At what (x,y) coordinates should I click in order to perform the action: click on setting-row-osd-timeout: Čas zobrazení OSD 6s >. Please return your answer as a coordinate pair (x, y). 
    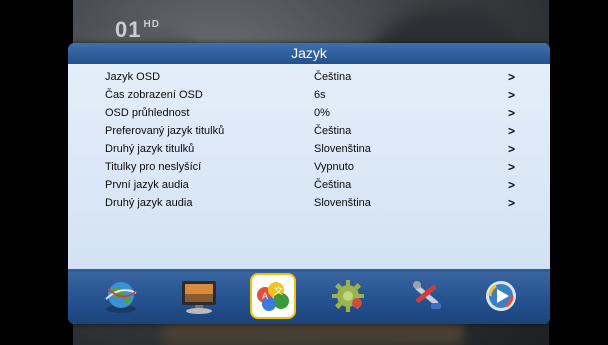
    Looking at the image, I should click on (309, 95).